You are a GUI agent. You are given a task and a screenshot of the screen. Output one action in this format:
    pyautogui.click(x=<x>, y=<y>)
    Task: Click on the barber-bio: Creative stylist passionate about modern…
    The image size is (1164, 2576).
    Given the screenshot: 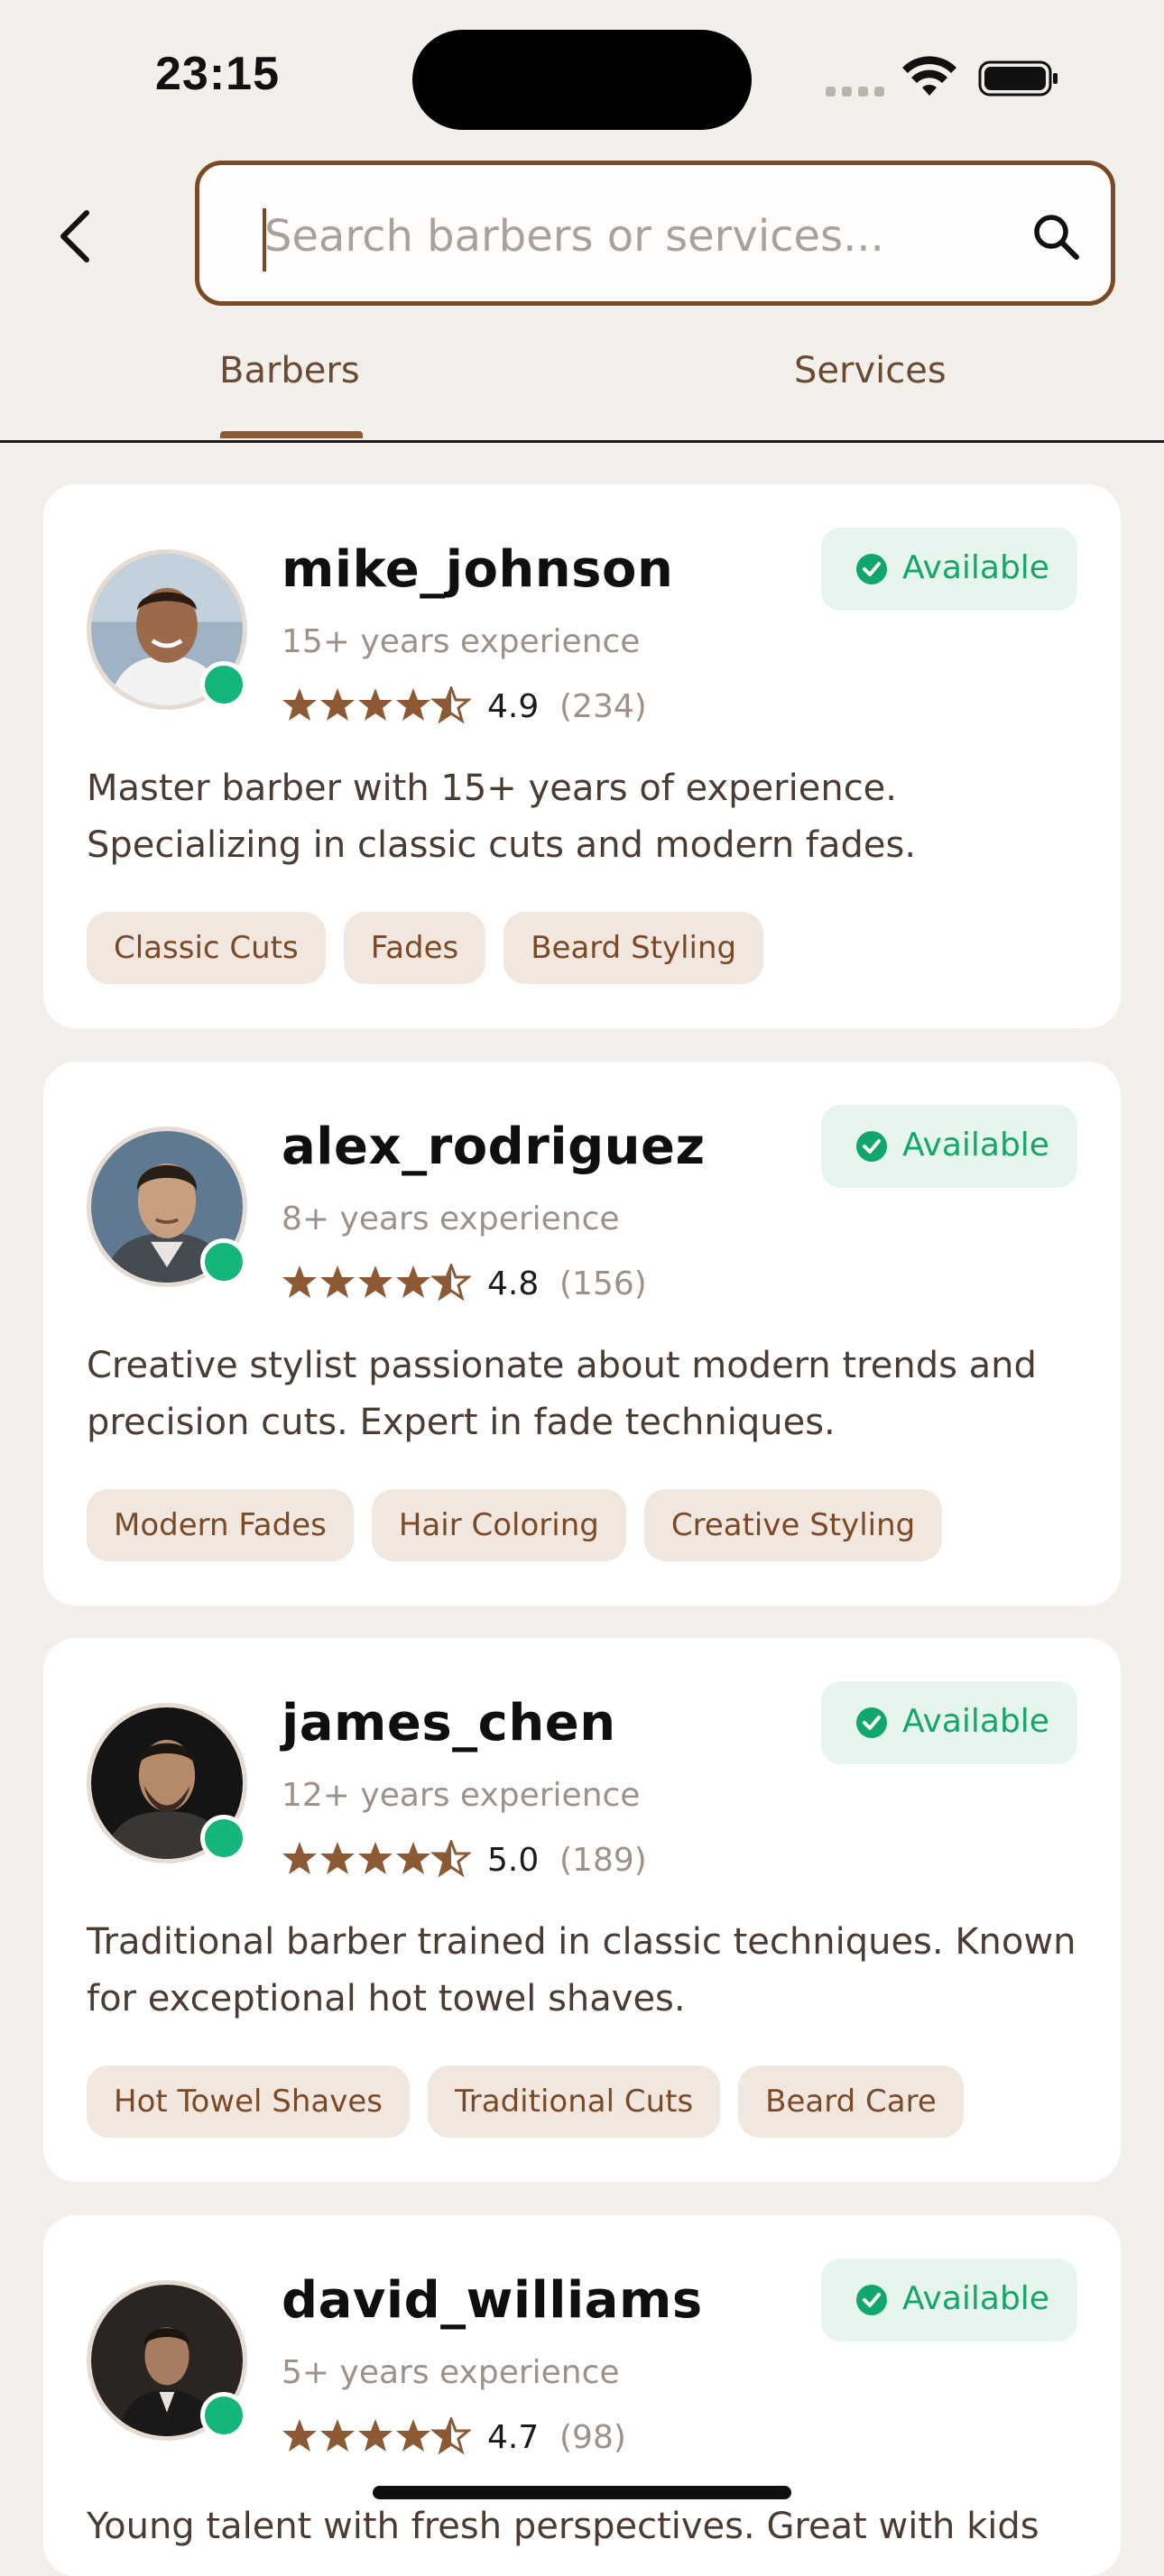 What is the action you would take?
    pyautogui.click(x=562, y=1394)
    